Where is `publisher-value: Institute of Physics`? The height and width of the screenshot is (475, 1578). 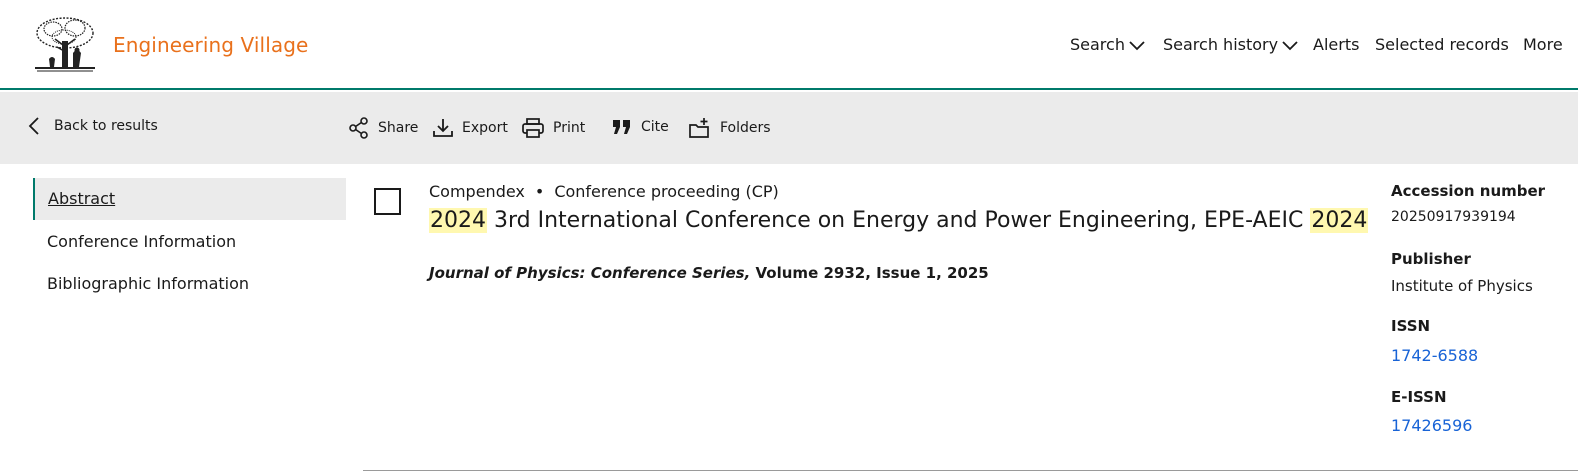 publisher-value: Institute of Physics is located at coordinates (1462, 286).